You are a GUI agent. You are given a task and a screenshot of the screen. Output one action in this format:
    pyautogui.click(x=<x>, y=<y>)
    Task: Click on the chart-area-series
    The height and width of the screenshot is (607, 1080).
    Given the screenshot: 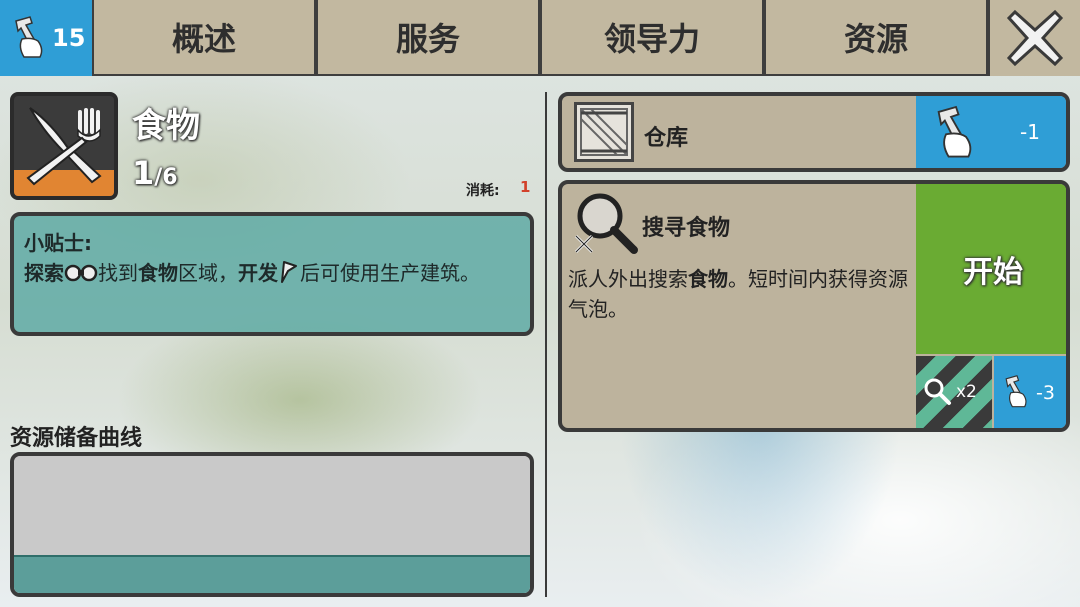 What is the action you would take?
    pyautogui.click(x=272, y=574)
    